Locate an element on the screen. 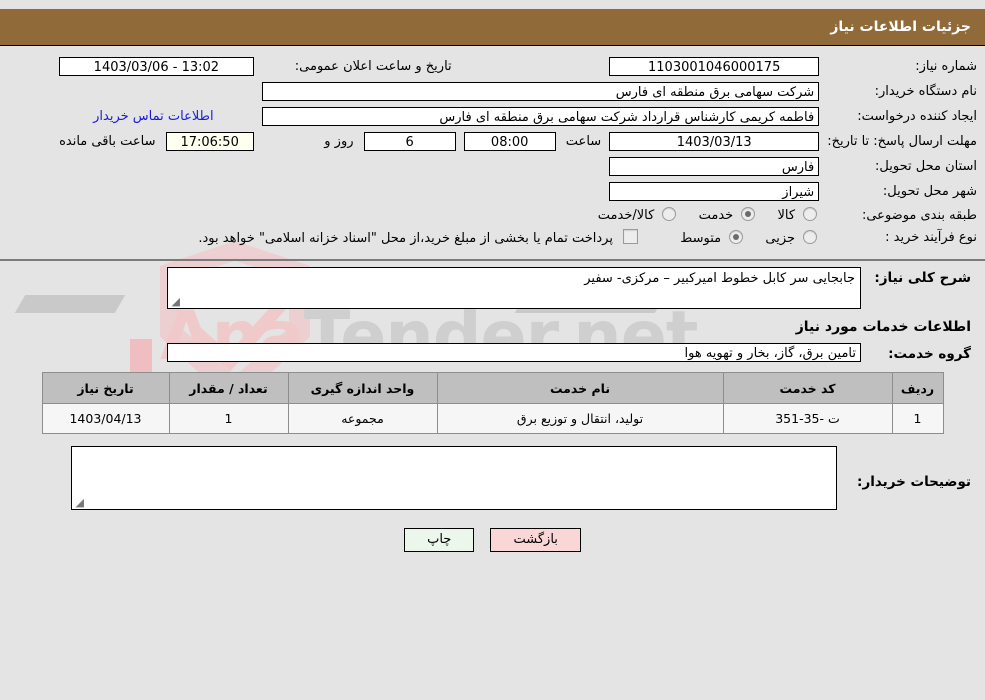 The height and width of the screenshot is (700, 985). announce-datetime-label: تاریخ و ساعت اعلان عمومی: is located at coordinates (373, 66).